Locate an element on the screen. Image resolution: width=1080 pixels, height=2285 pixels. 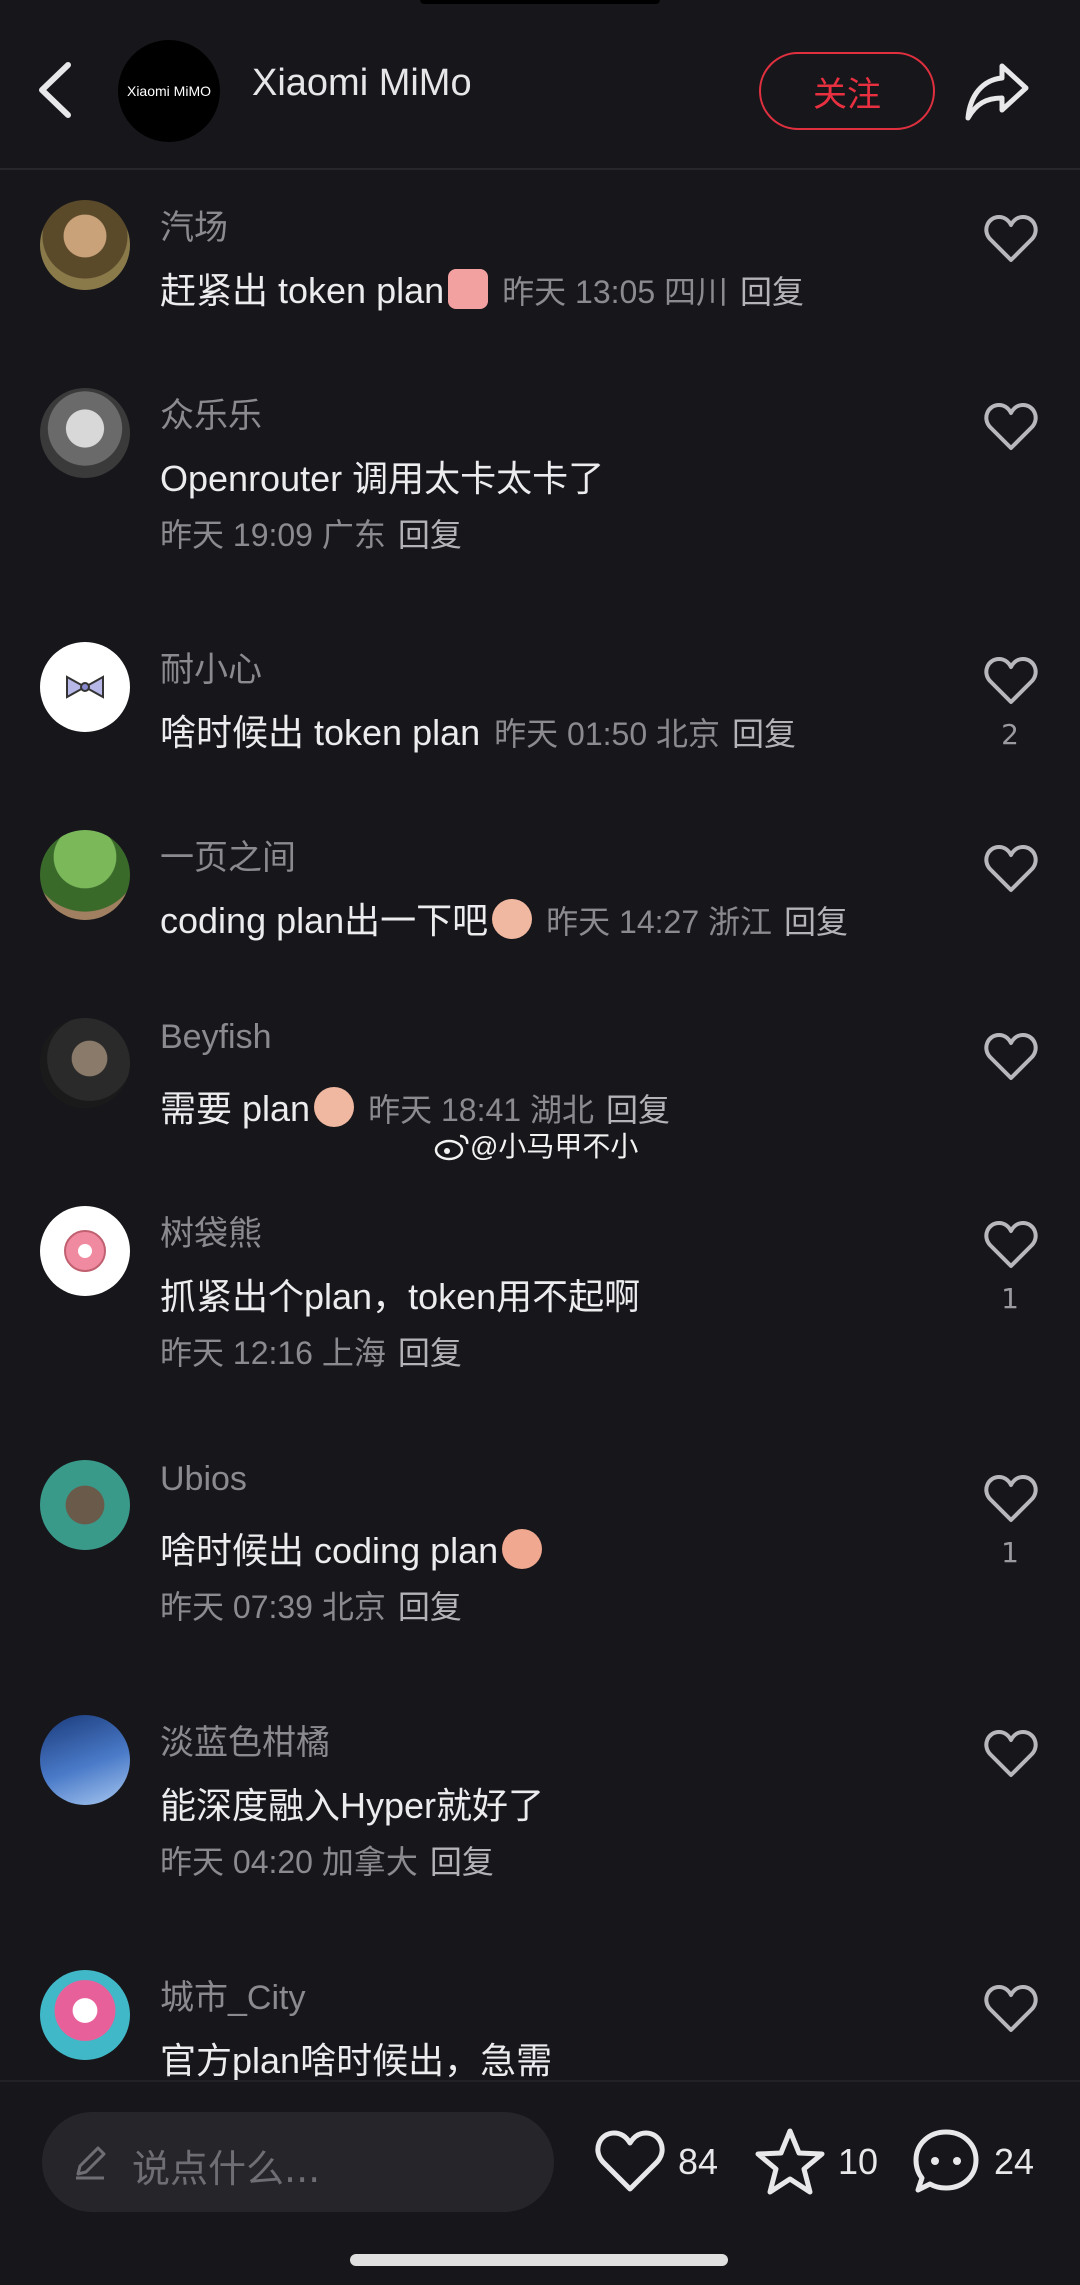
comment-text: 啥时候出 token plan is located at coordinates (320, 732).